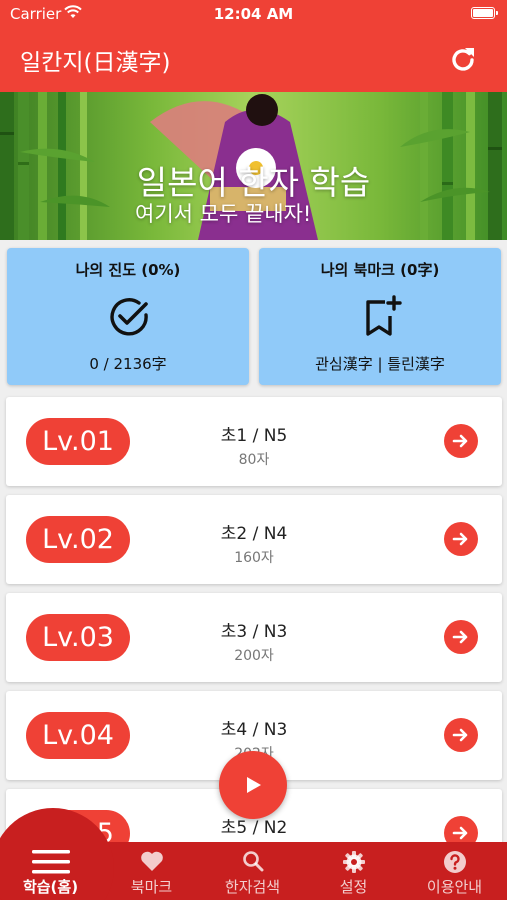 Image resolution: width=507 pixels, height=900 pixels. I want to click on tab-label: 한자검색, so click(252, 887).